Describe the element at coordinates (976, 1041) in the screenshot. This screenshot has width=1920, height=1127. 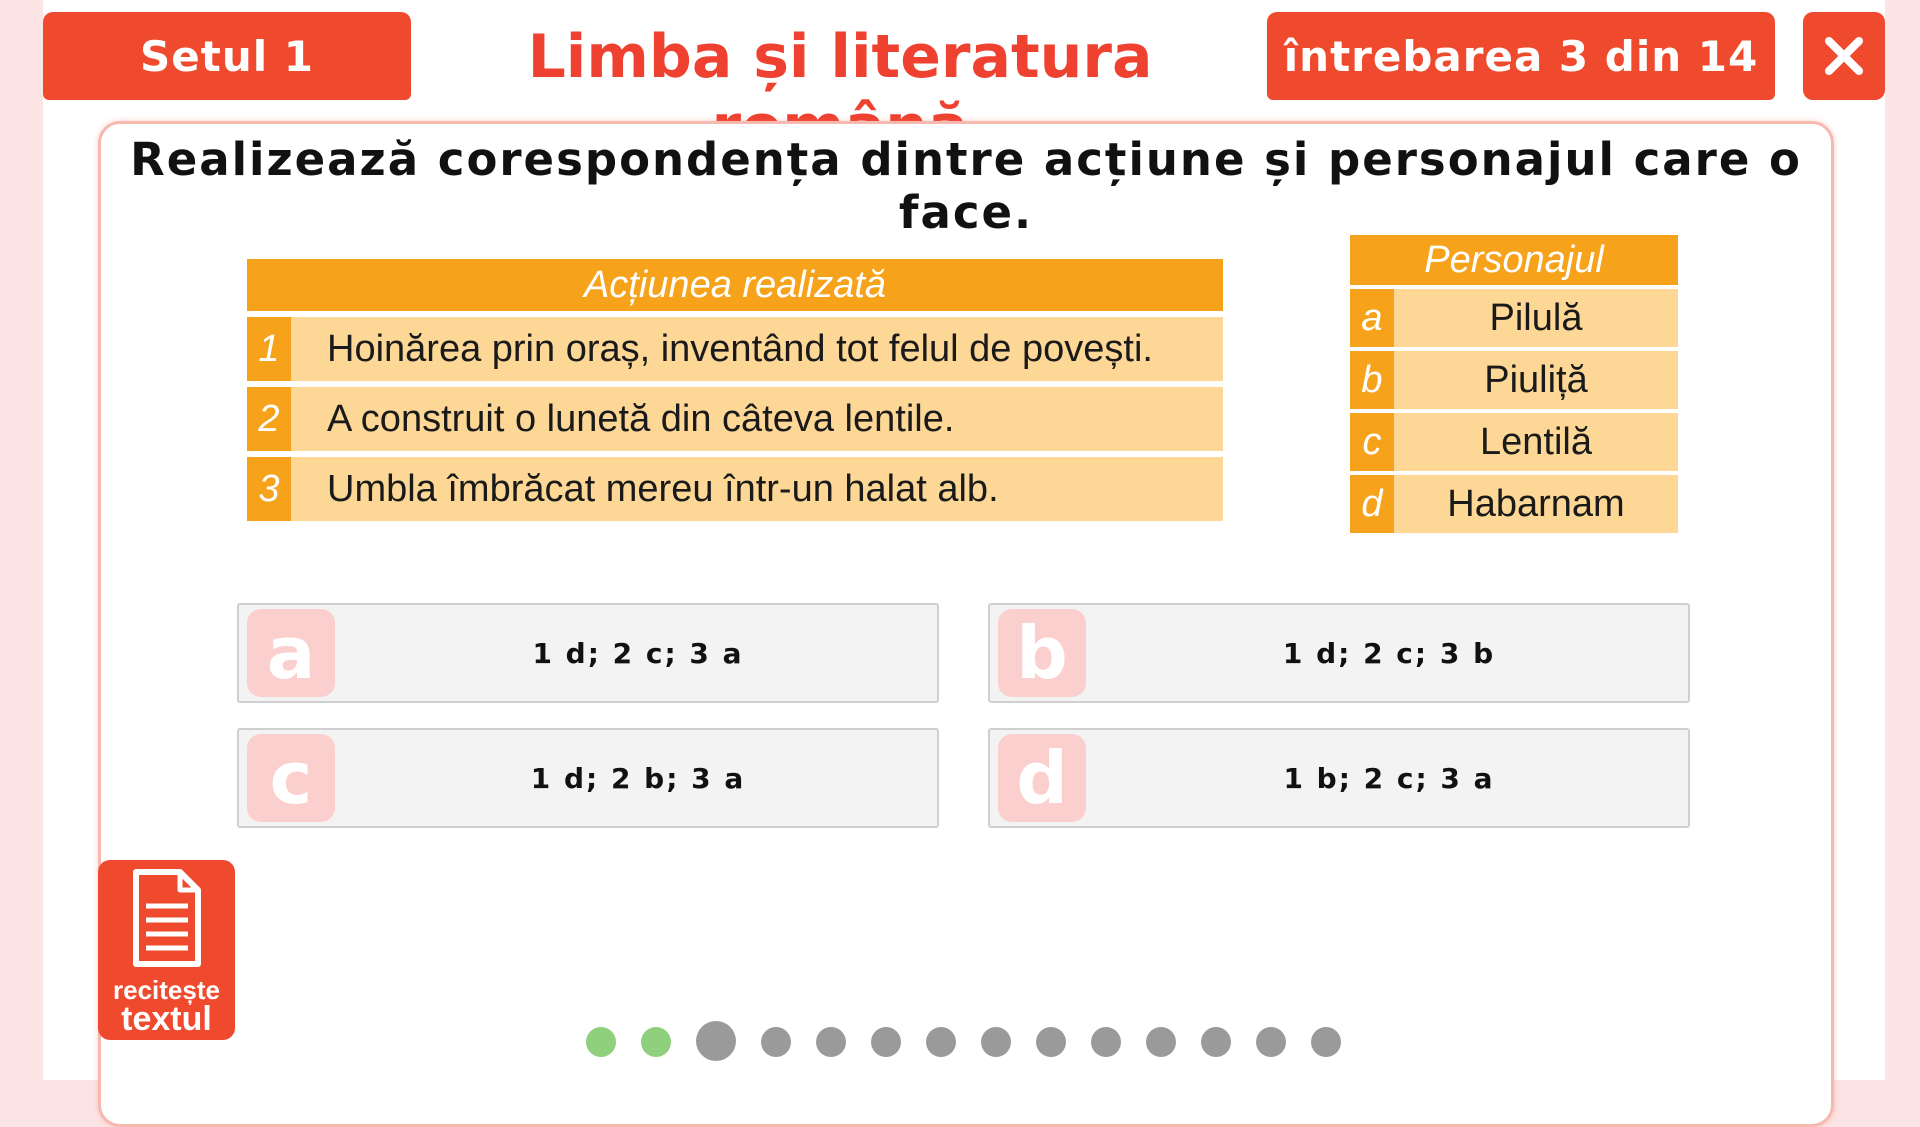
I see `progress-dots` at that location.